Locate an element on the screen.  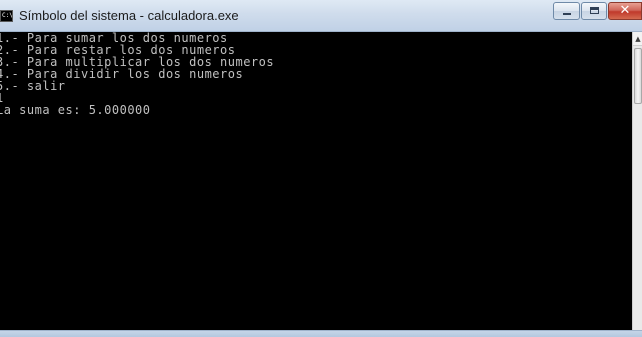
minimize-button is located at coordinates (566, 11).